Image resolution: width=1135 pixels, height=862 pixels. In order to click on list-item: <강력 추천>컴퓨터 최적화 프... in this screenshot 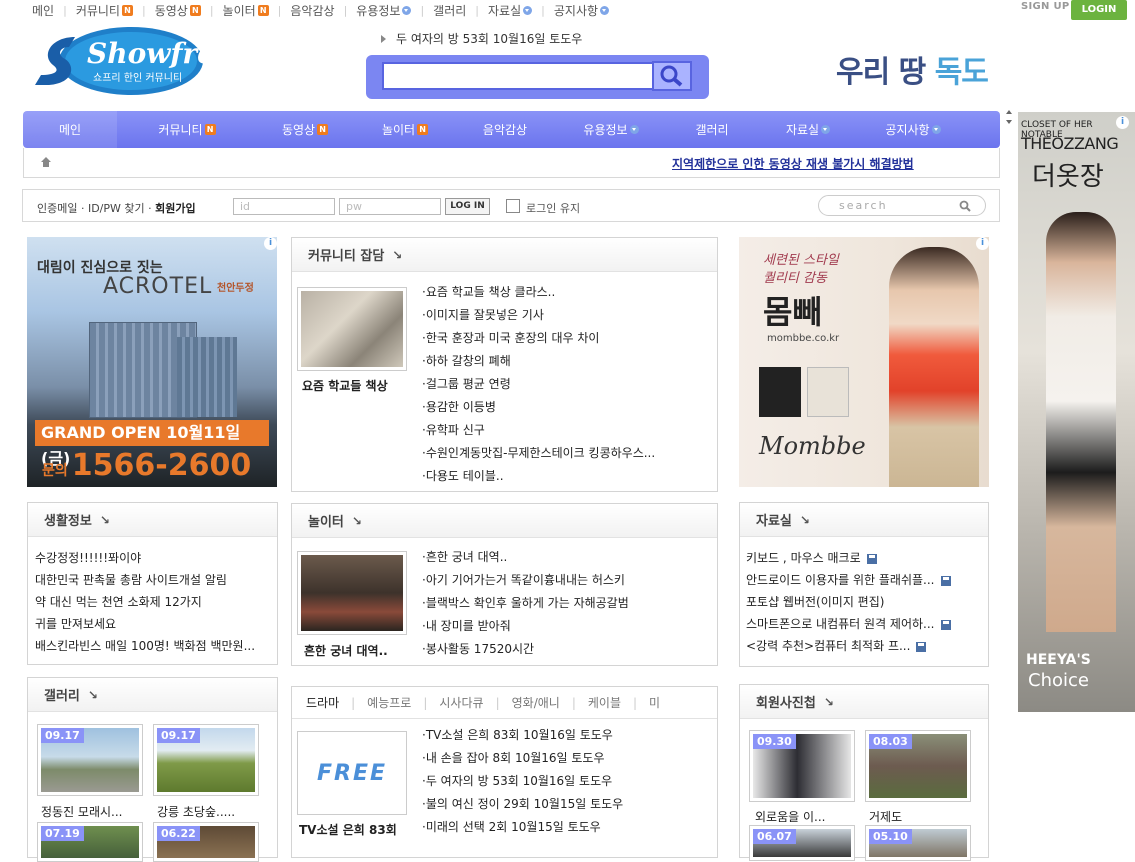, I will do `click(865, 646)`.